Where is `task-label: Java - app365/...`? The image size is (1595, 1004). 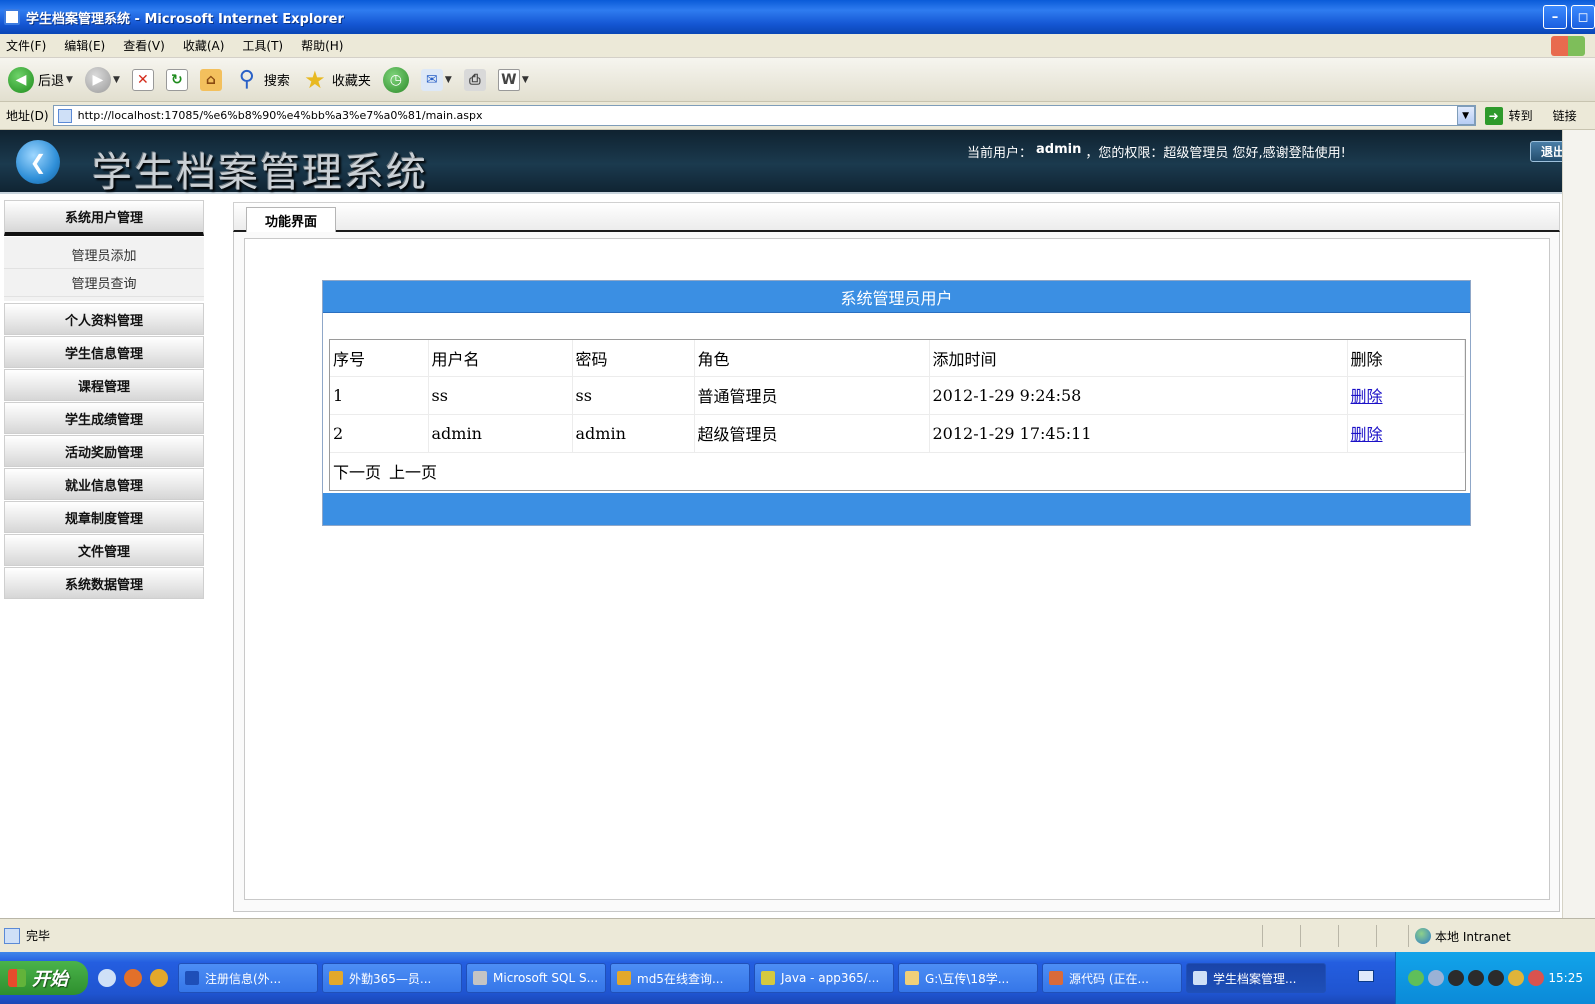 task-label: Java - app365/... is located at coordinates (830, 978).